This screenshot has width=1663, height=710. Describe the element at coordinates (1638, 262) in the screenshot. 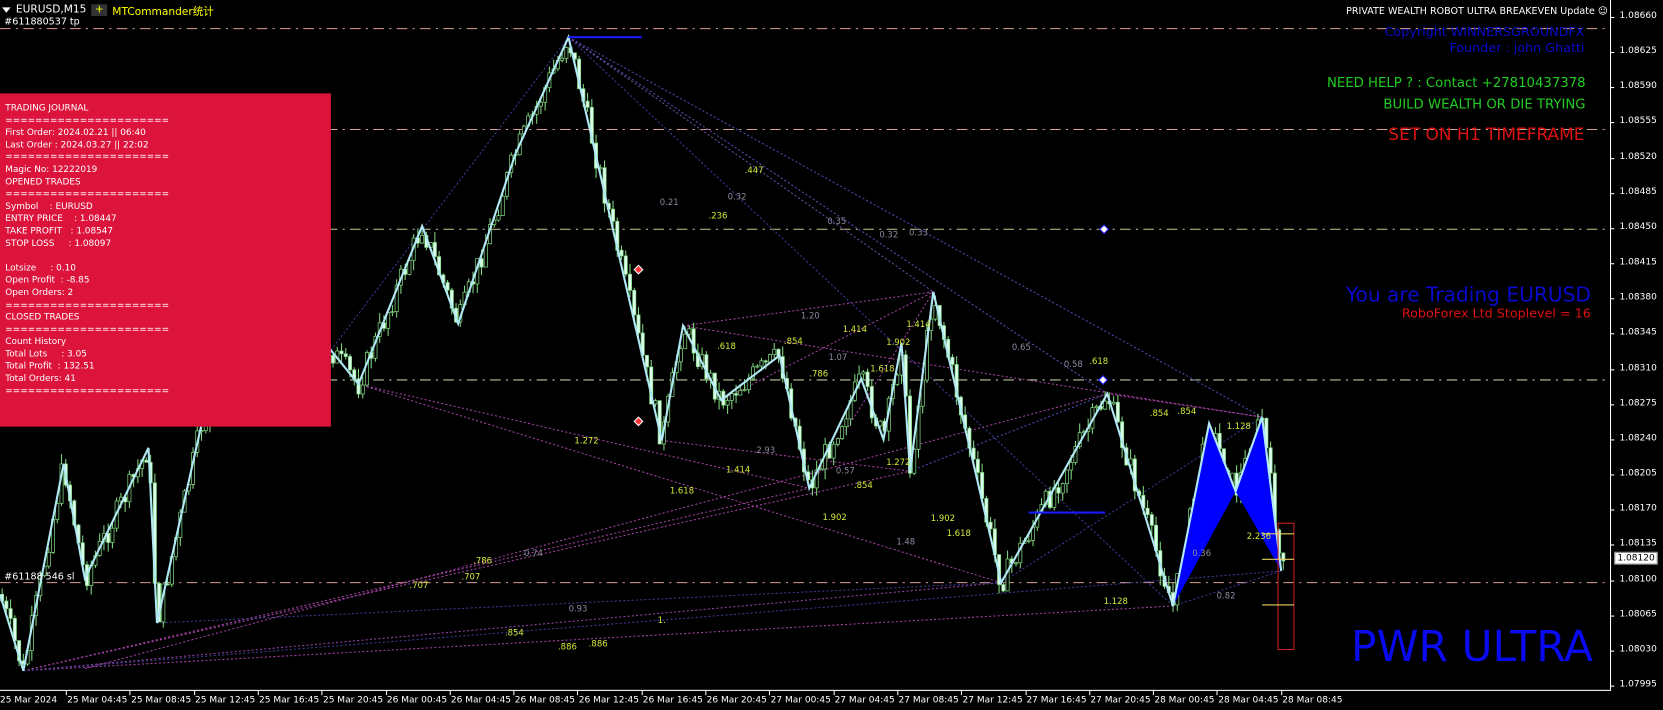

I see `price-label: 1.08415` at that location.